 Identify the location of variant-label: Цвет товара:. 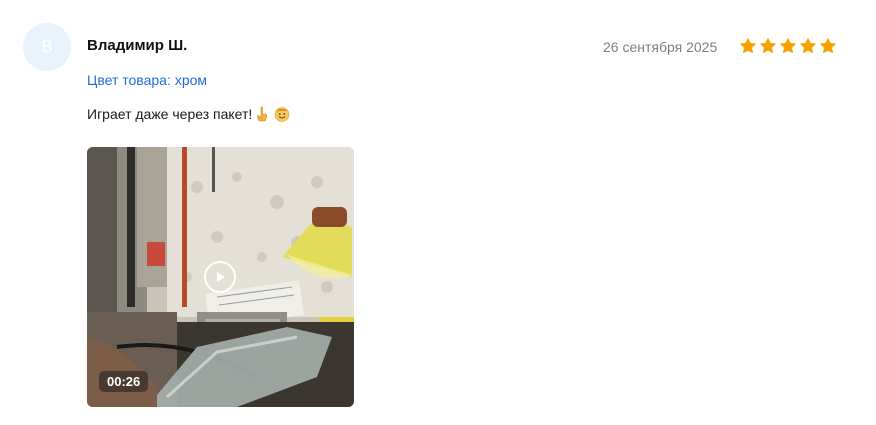
(129, 80).